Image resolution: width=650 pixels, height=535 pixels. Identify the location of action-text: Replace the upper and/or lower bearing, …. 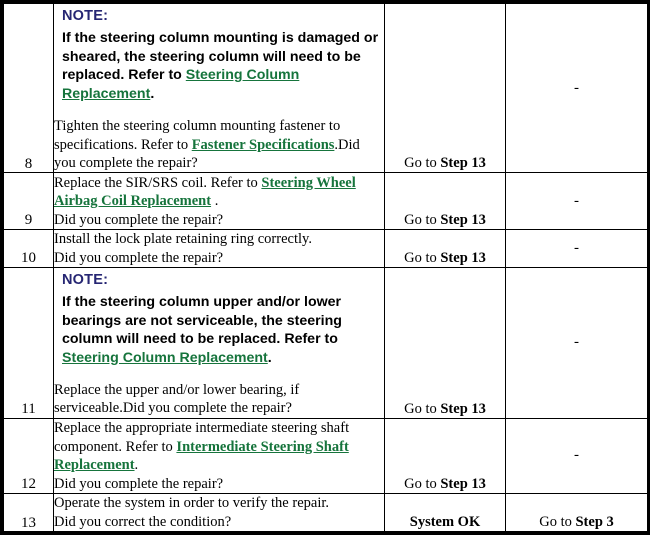
(177, 399).